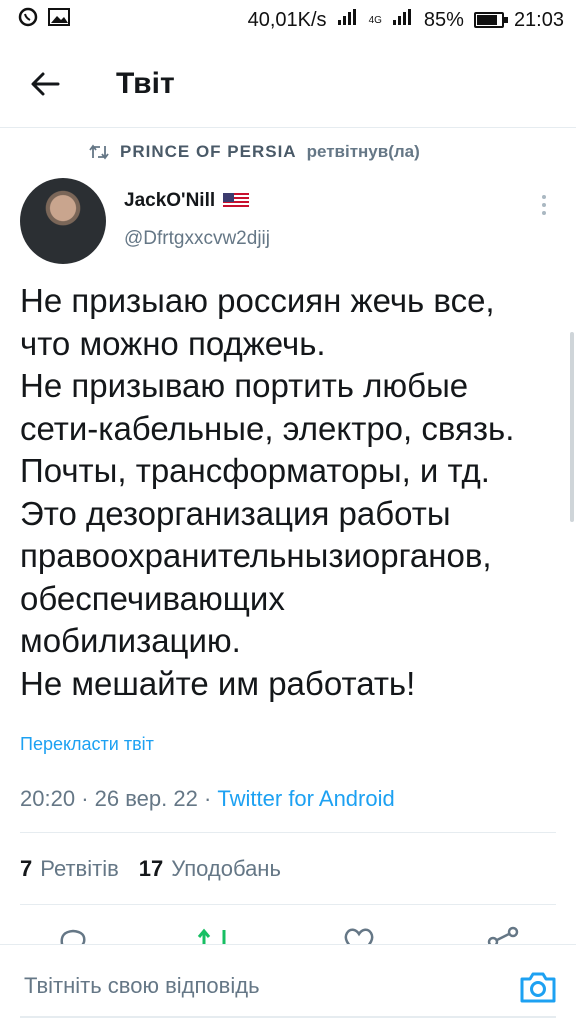  I want to click on retweet-context: PRINCE OF PERSIA ретвітнув(ла), so click(254, 152).